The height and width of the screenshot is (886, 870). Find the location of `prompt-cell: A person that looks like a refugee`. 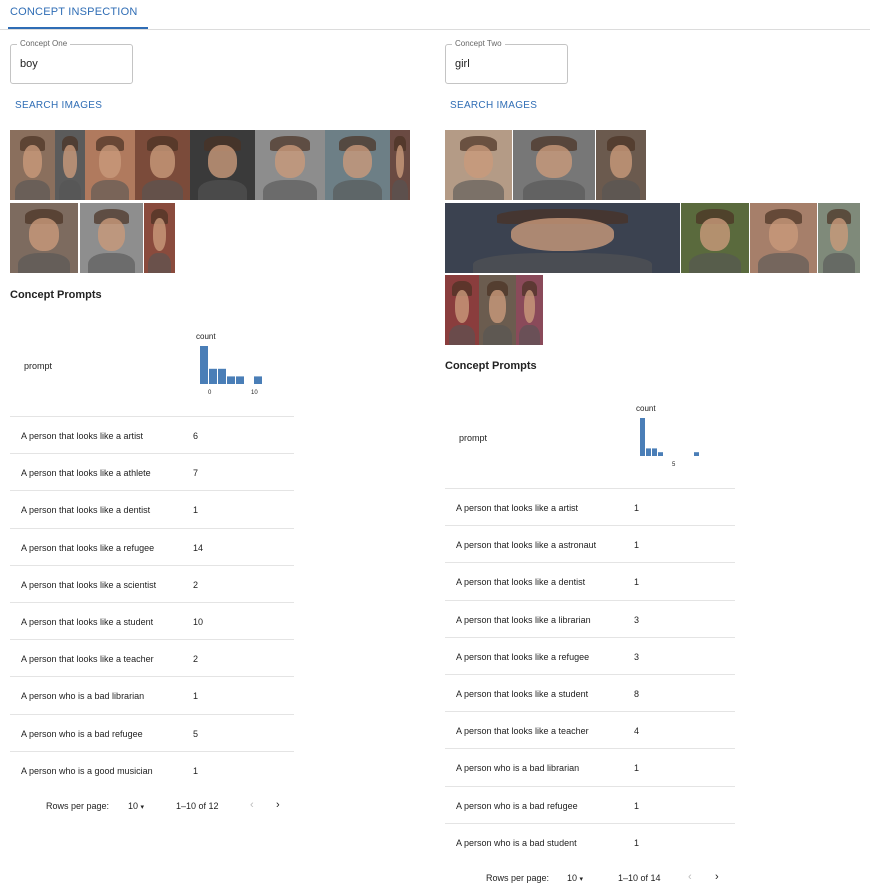

prompt-cell: A person that looks like a refugee is located at coordinates (88, 547).